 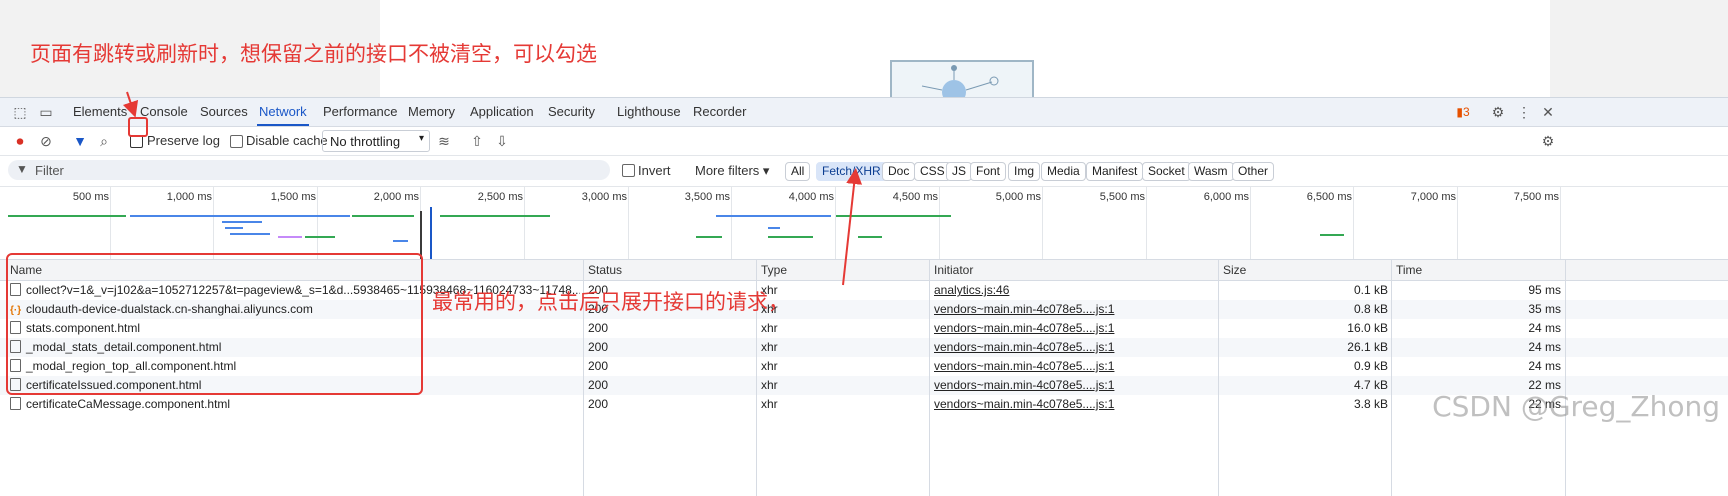 I want to click on watermark: CSDN @Greg_Zhong, so click(x=1576, y=406).